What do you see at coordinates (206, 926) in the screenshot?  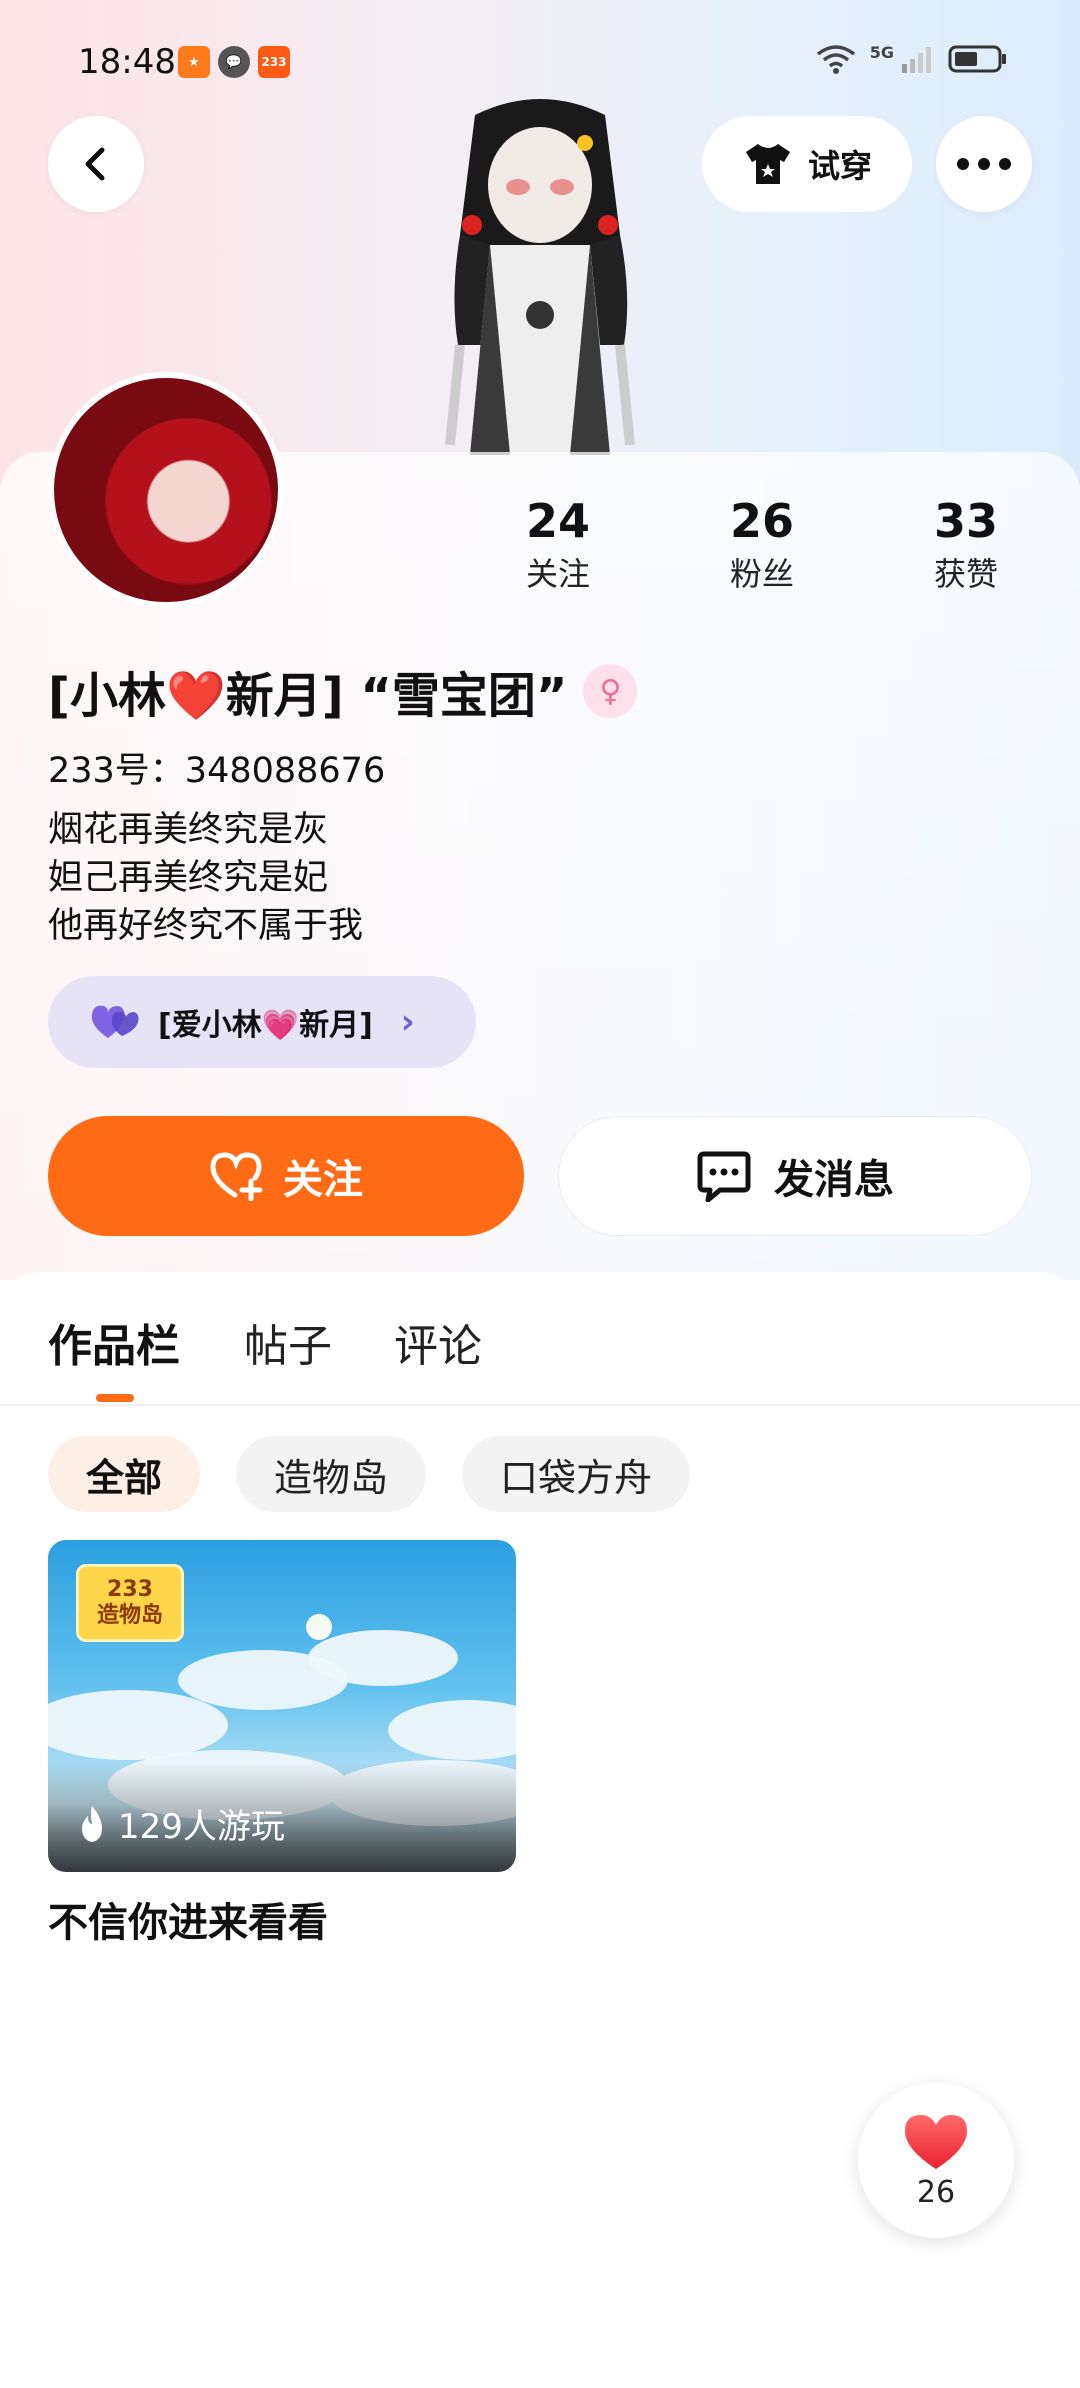 I see `bio-line: 他再好终究不属于我` at bounding box center [206, 926].